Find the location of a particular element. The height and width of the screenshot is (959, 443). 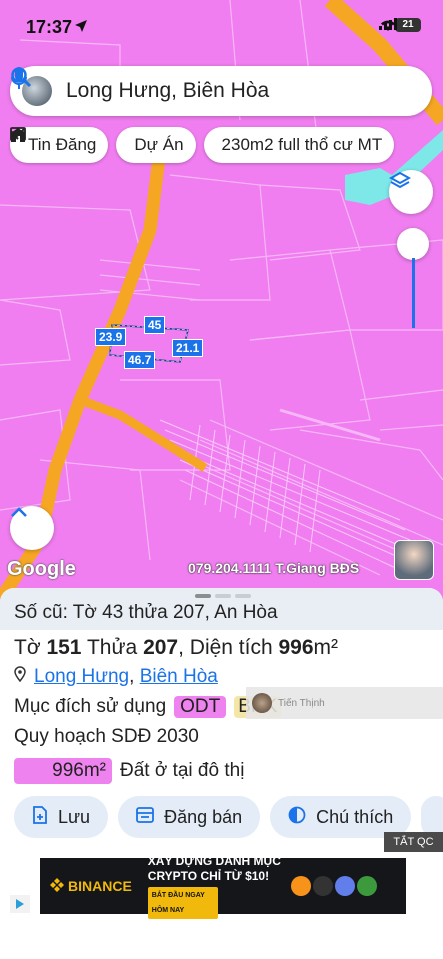

planning-line: Quy hoạch SDĐ 2030 is located at coordinates (106, 736).